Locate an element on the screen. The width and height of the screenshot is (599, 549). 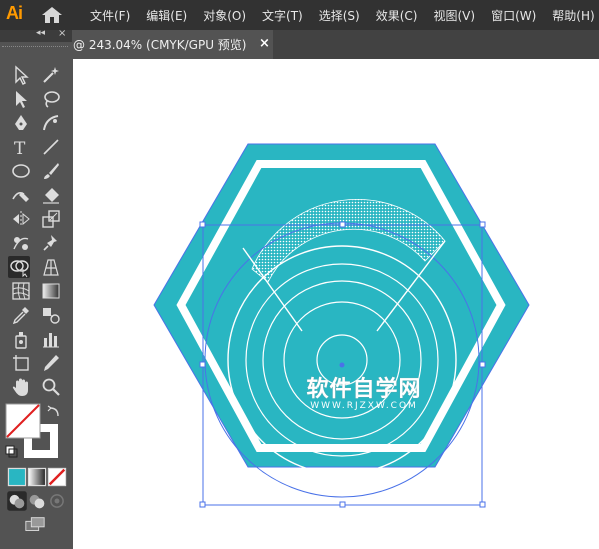
app-logo: Ai is located at coordinates (14, 13).